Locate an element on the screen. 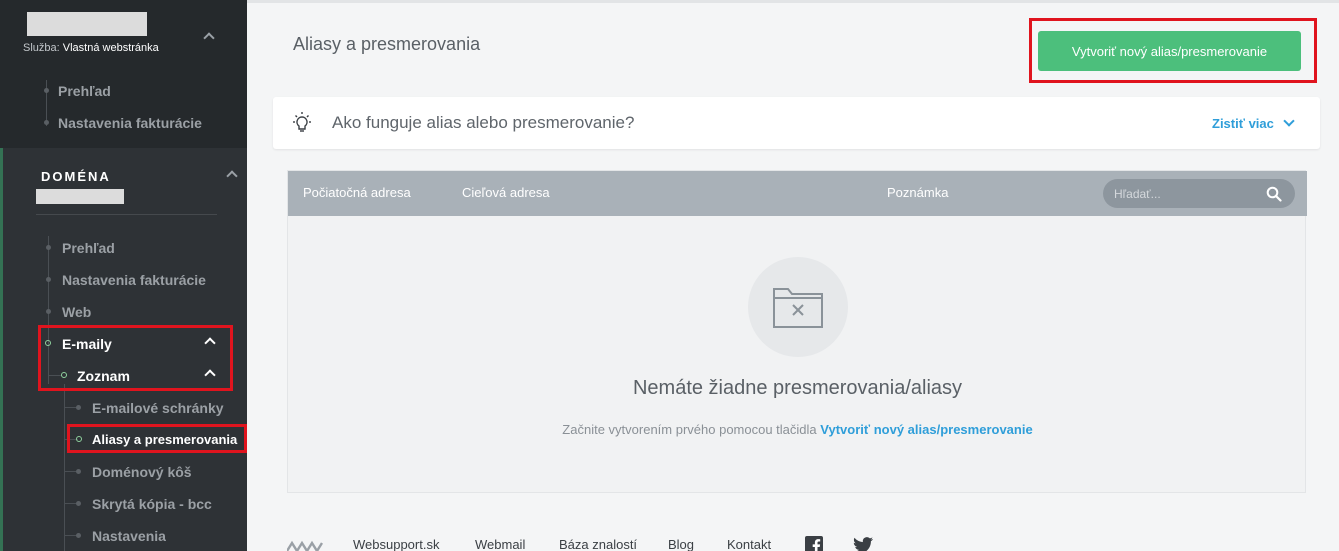  empty-state-title: Nemáte žiadne presmerovania/aliasy is located at coordinates (797, 388).